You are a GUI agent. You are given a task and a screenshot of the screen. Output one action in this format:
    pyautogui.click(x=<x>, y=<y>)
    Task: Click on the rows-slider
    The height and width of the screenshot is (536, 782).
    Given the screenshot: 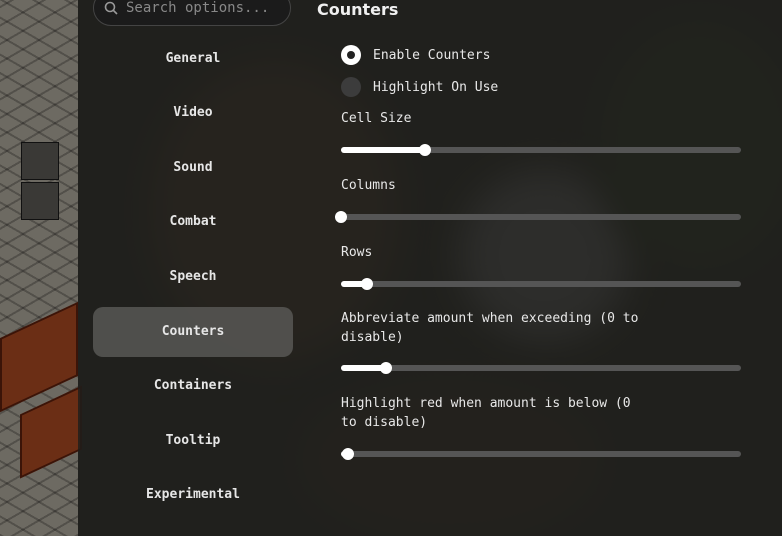 What is the action you would take?
    pyautogui.click(x=541, y=284)
    